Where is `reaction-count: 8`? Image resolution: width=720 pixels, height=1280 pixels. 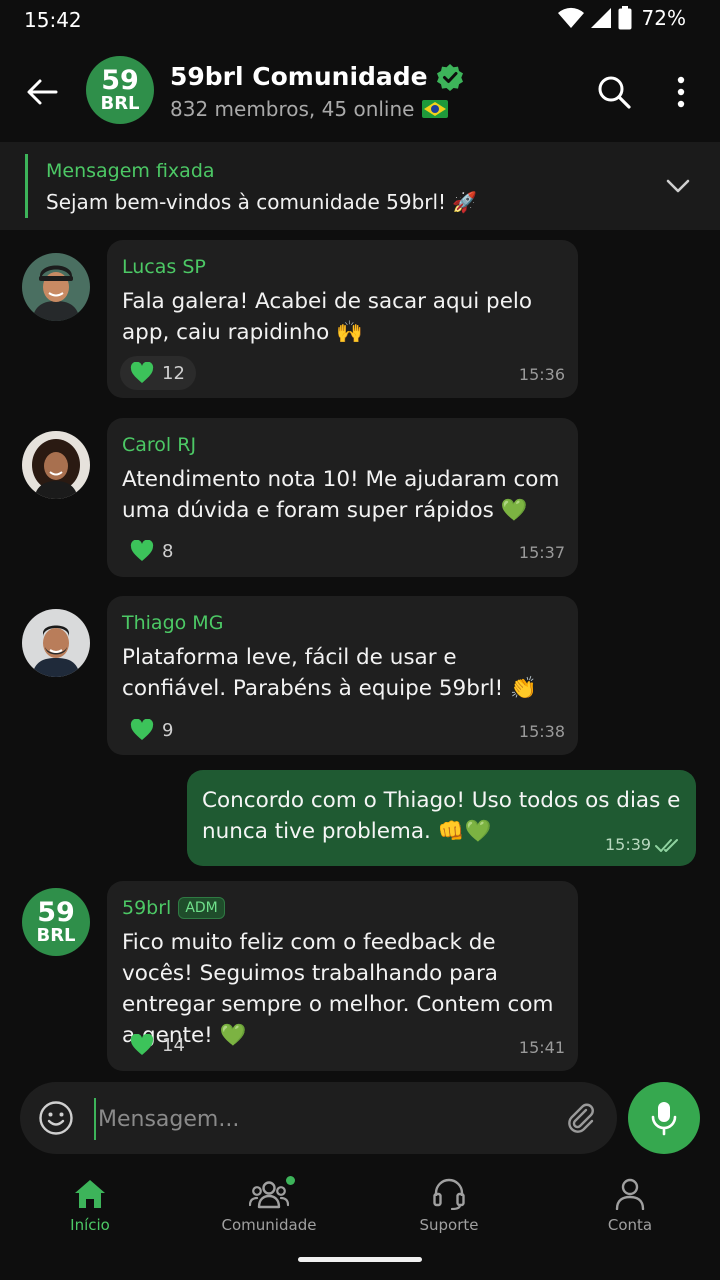 reaction-count: 8 is located at coordinates (168, 551).